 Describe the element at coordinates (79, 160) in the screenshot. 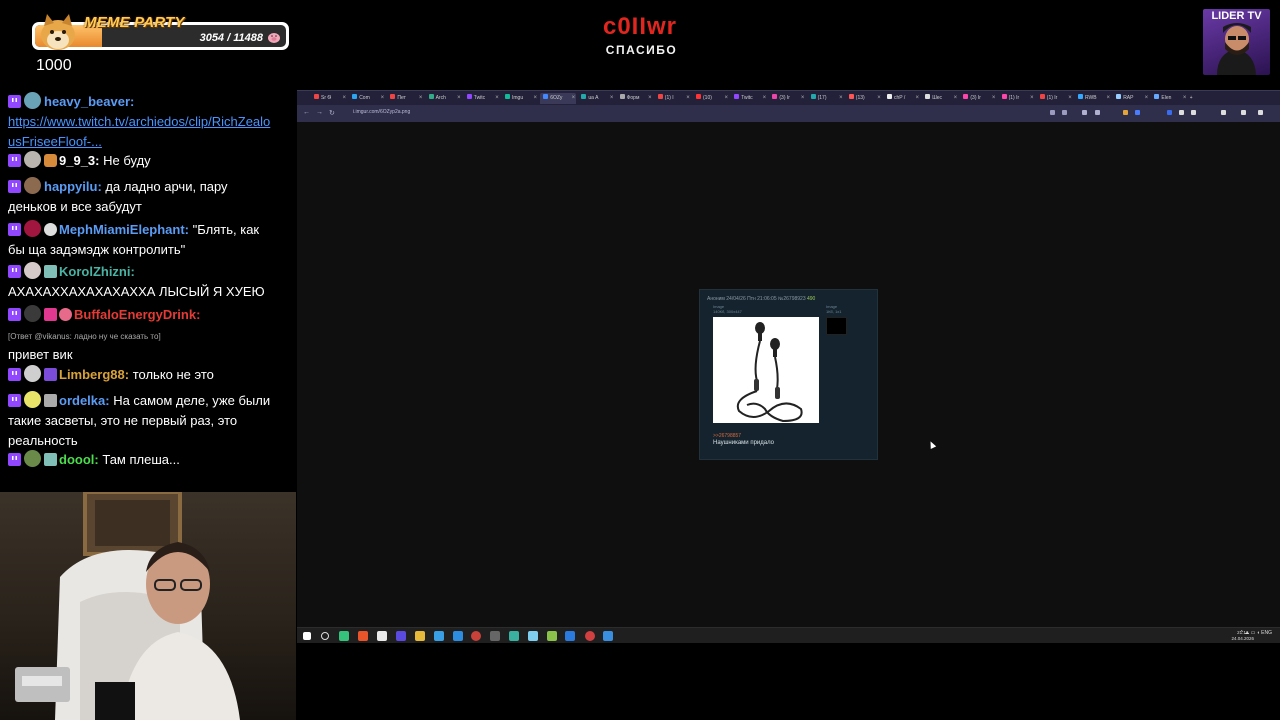

I see `chat-username: 9_9_3:` at that location.